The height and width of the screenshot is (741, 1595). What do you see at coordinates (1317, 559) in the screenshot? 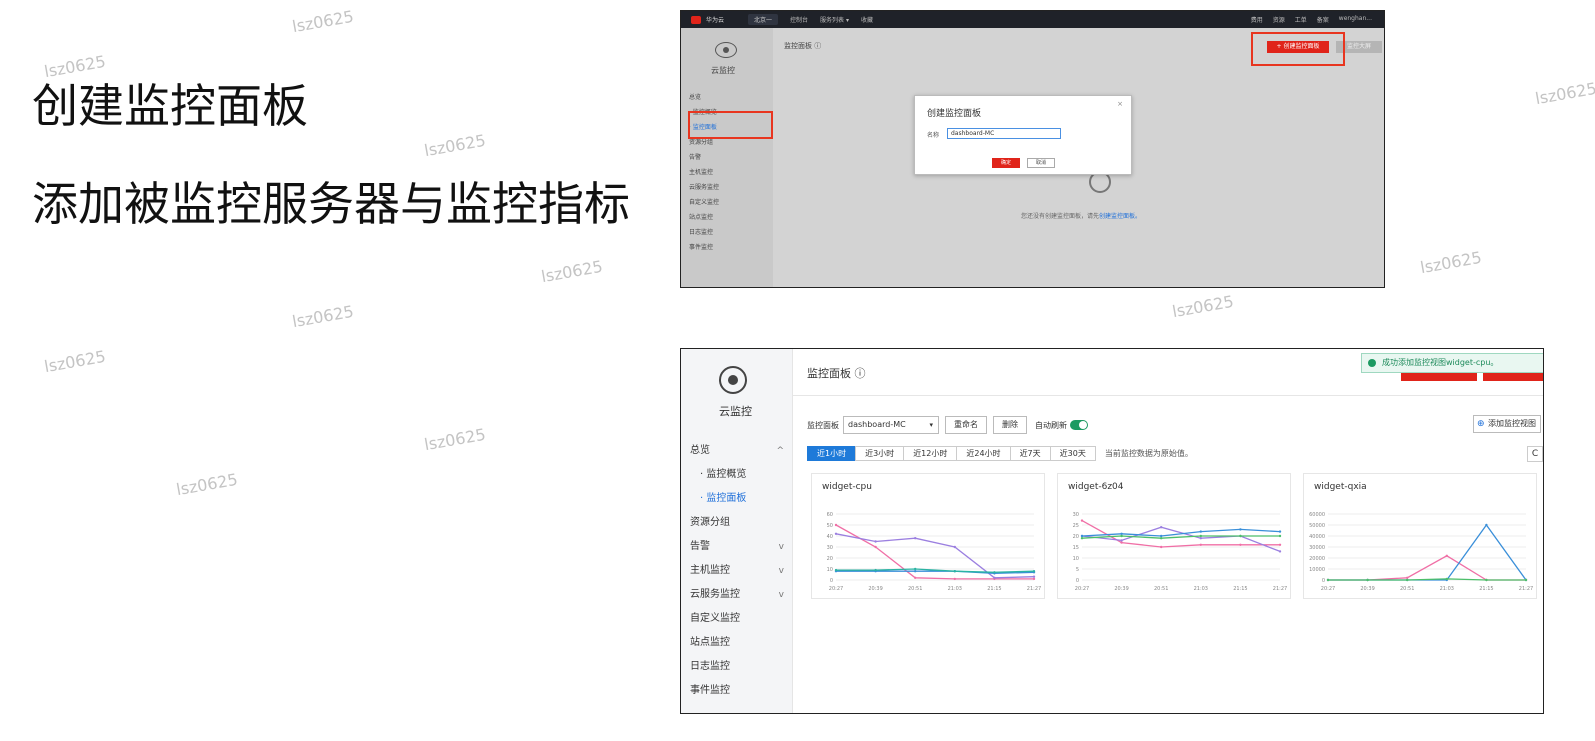
I see `y-tick-label: 20000` at bounding box center [1317, 559].